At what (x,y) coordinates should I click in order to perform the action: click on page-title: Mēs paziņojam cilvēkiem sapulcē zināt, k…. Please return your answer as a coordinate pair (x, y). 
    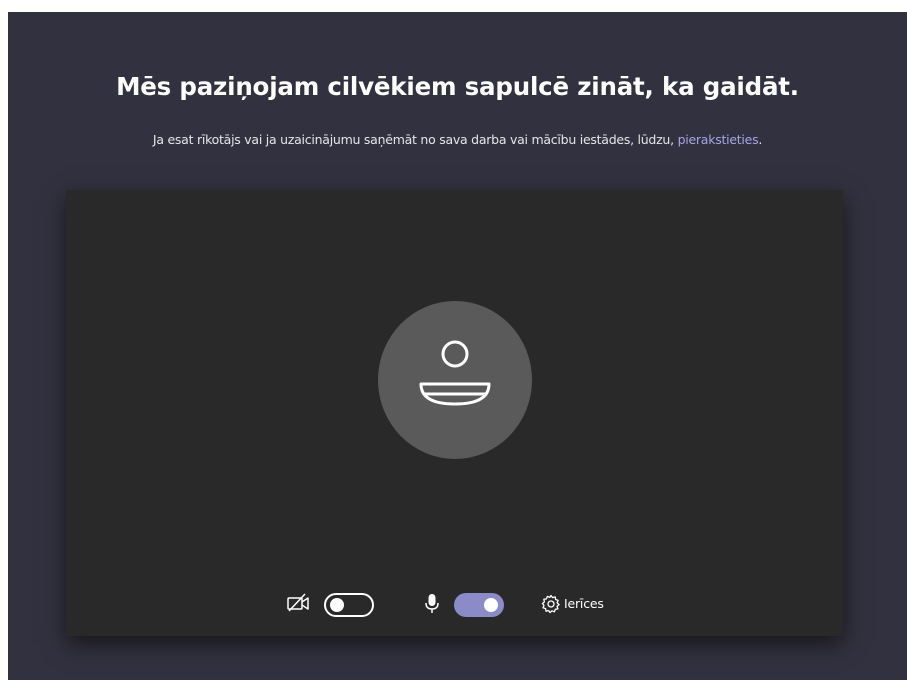
    Looking at the image, I should click on (457, 86).